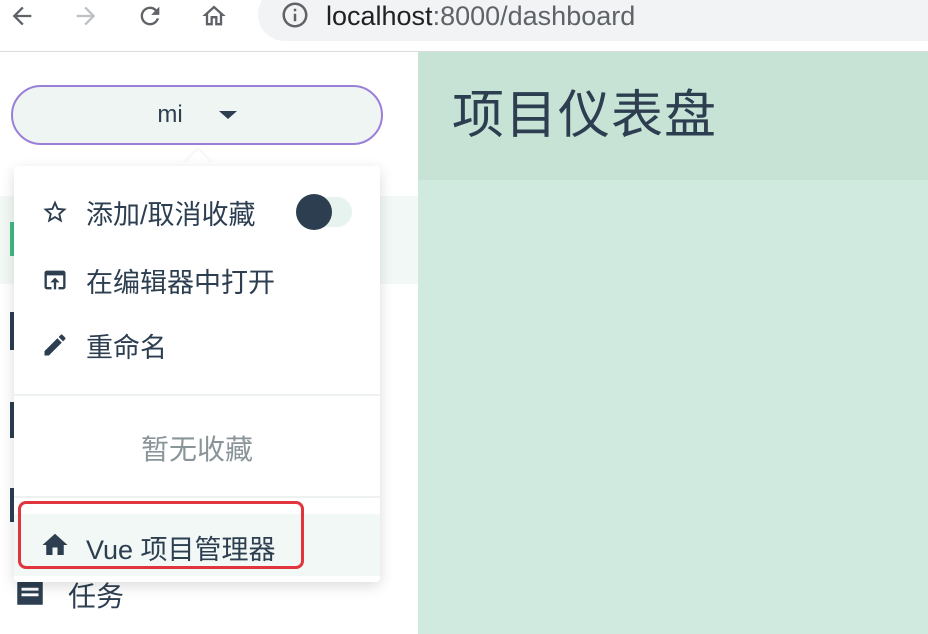  I want to click on page-title: 项目仪表盘, so click(585, 116).